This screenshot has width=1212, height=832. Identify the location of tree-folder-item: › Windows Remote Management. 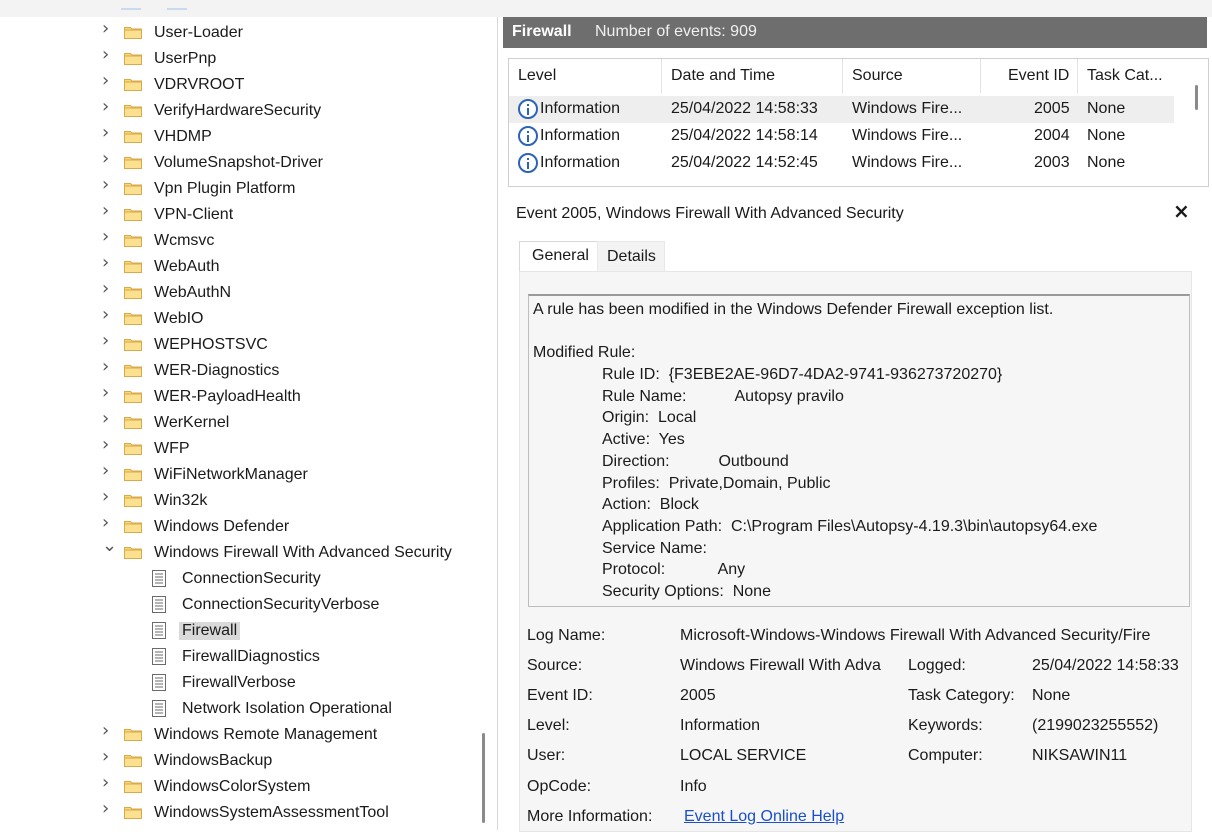
(248, 735).